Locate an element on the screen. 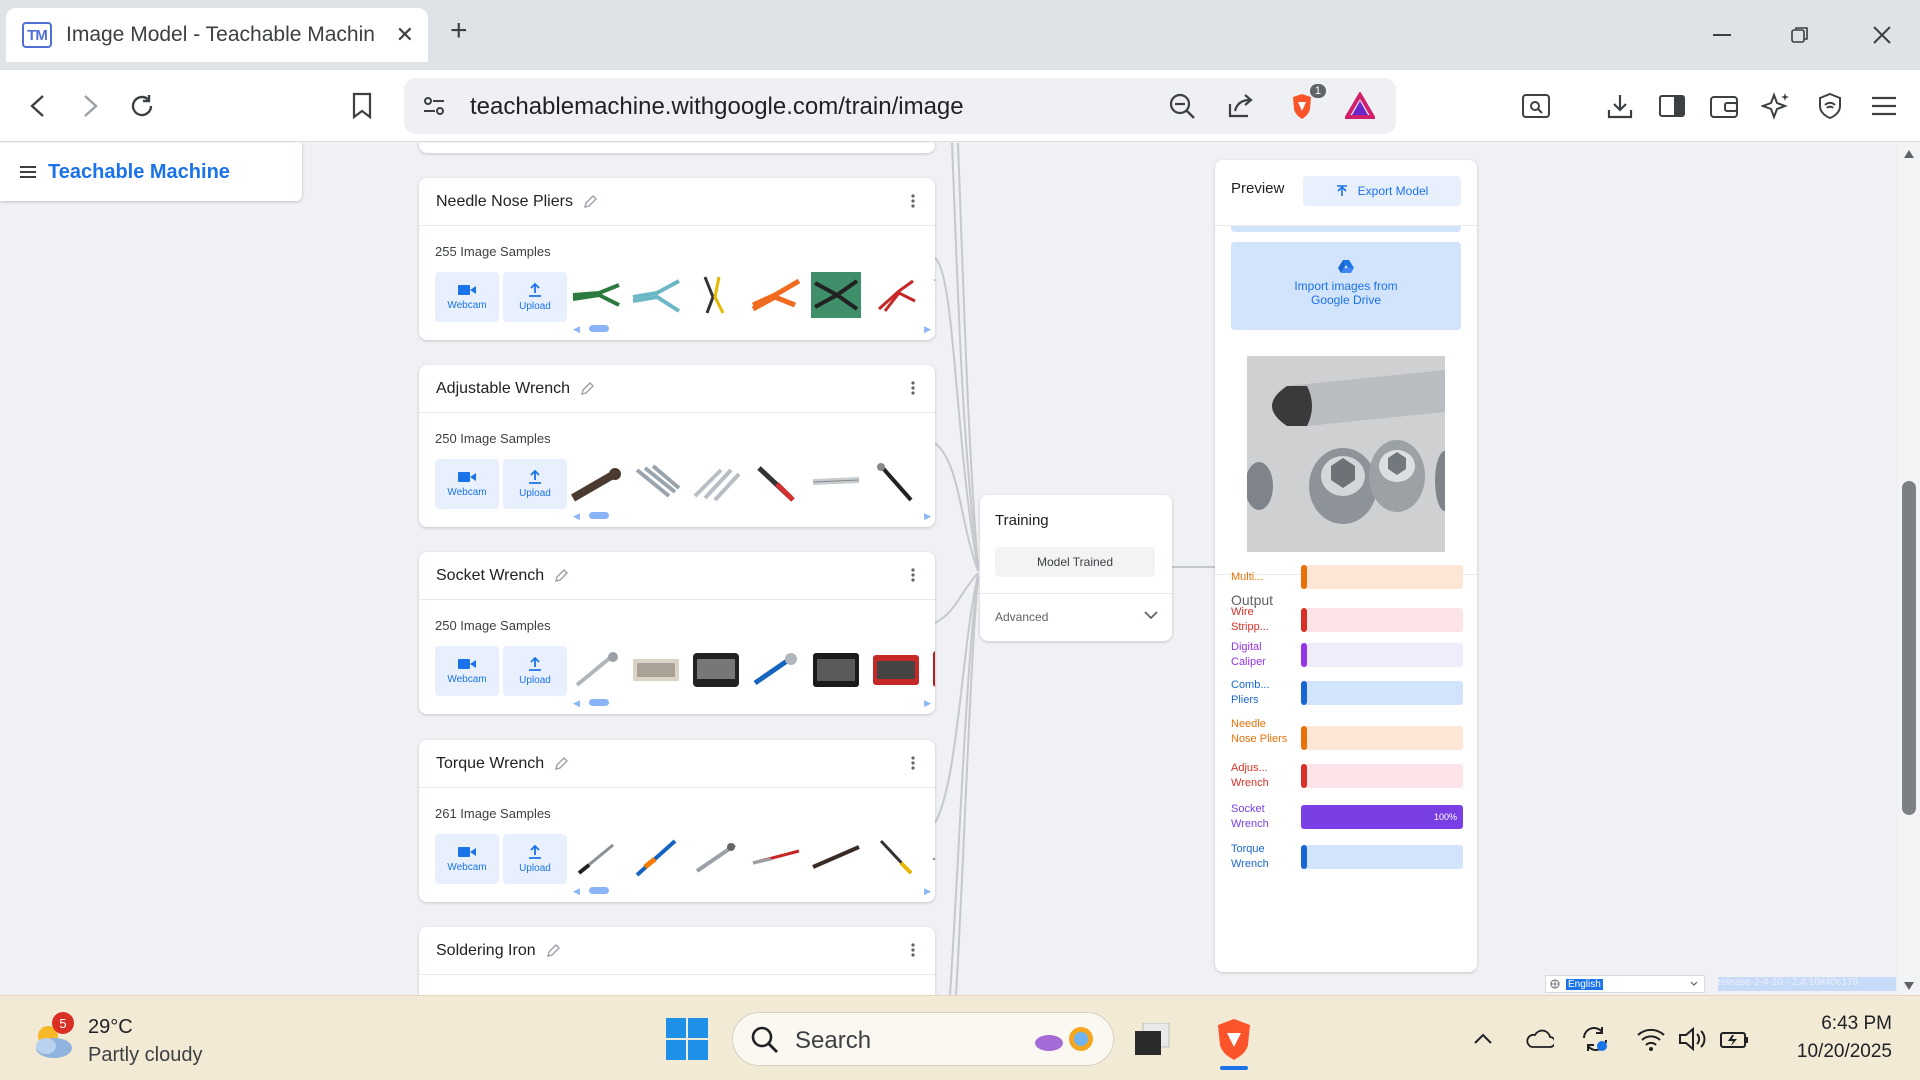 The image size is (1920, 1080). class-name: Socket Wrench is located at coordinates (490, 576).